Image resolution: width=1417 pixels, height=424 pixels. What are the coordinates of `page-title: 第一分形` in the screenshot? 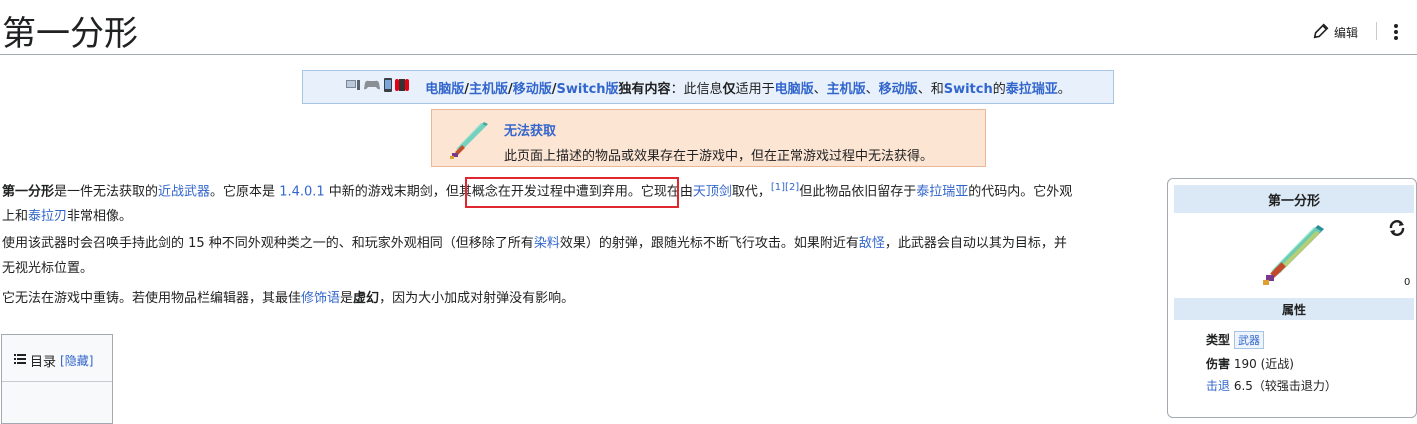 It's located at (70, 34).